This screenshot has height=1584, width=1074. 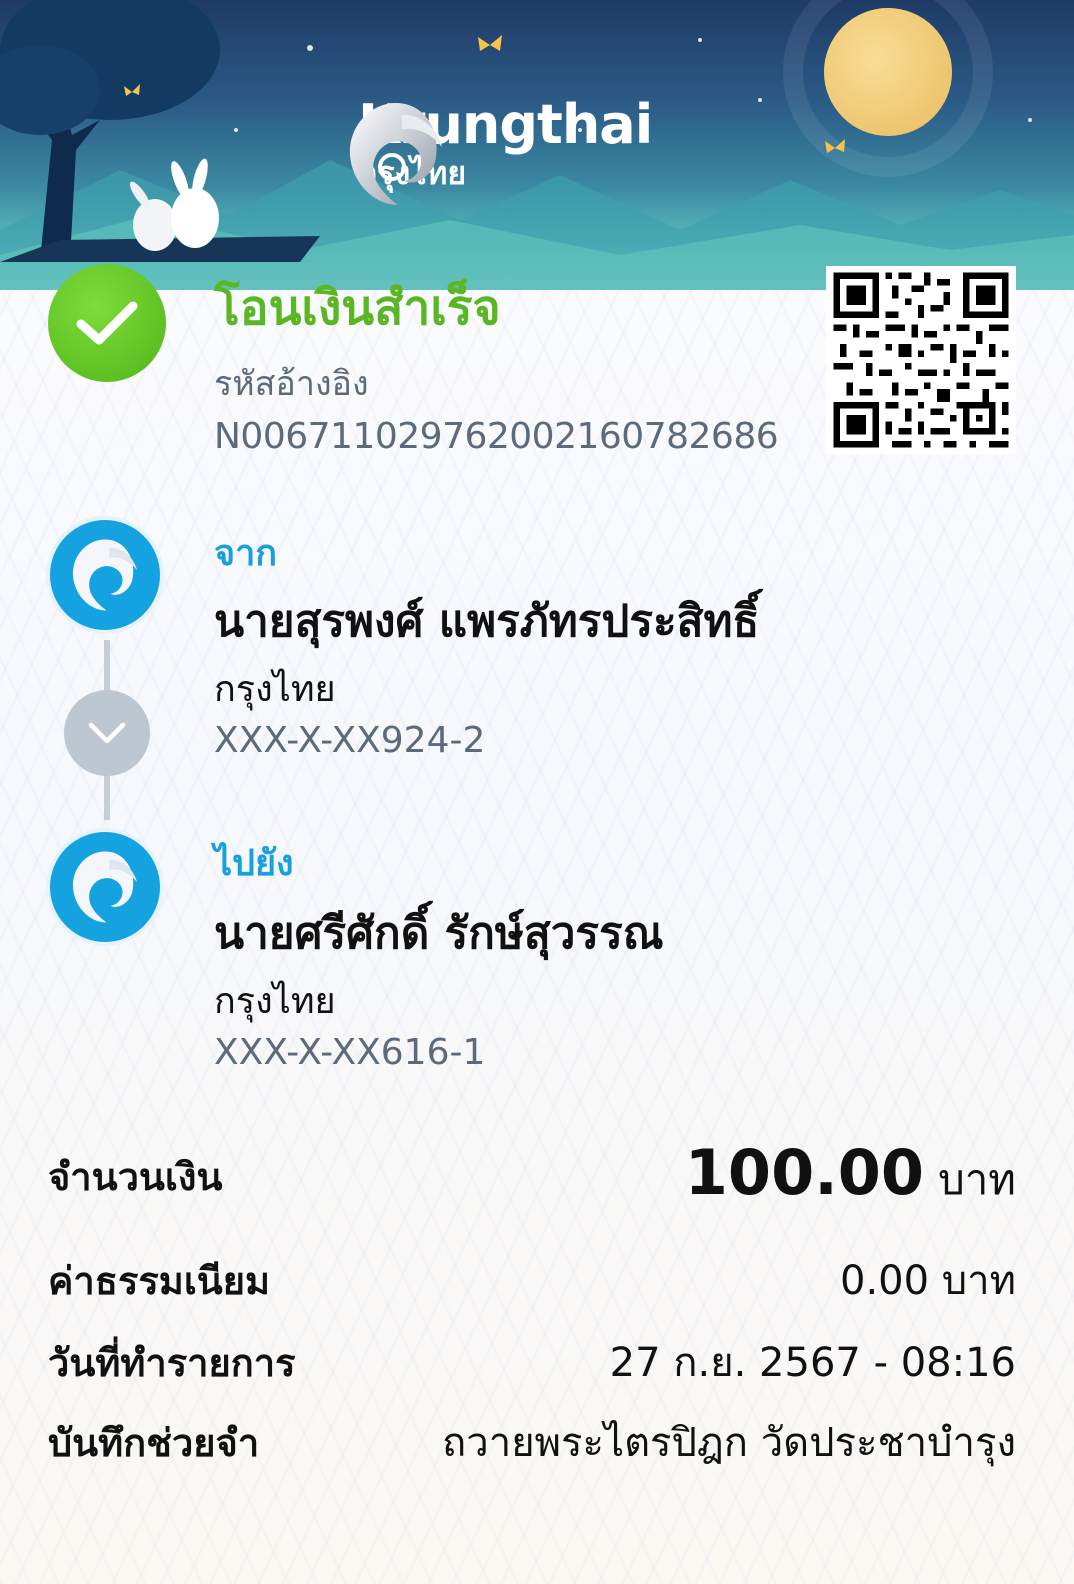 I want to click on to-label: ไปยัง, so click(x=254, y=863).